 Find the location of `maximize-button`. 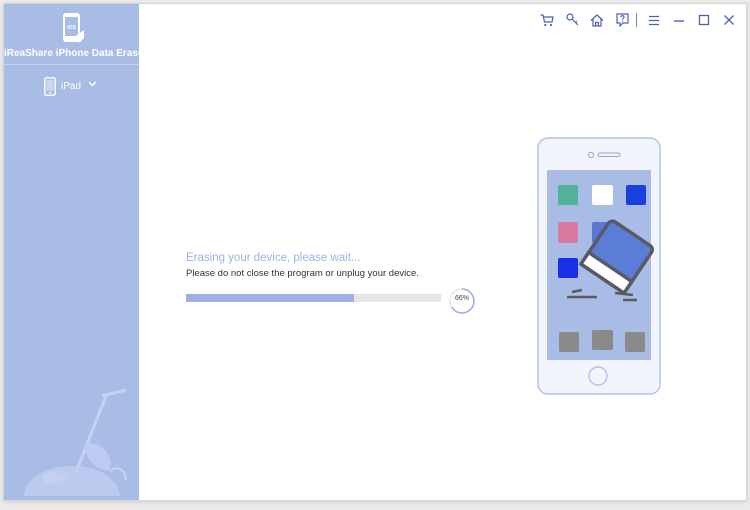

maximize-button is located at coordinates (704, 20).